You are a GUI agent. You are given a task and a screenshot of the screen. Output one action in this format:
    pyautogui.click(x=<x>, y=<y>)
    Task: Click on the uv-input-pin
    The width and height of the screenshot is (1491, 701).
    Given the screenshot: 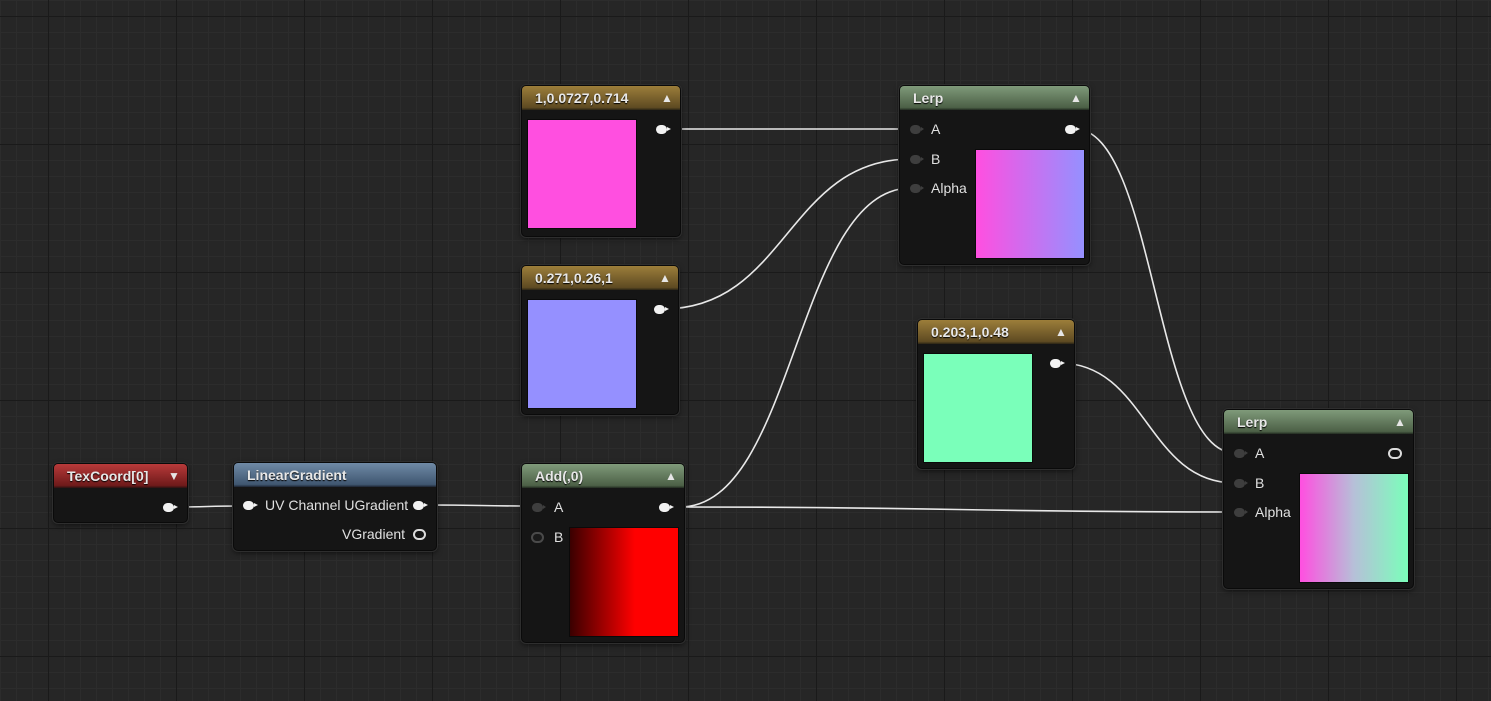 What is the action you would take?
    pyautogui.click(x=250, y=505)
    